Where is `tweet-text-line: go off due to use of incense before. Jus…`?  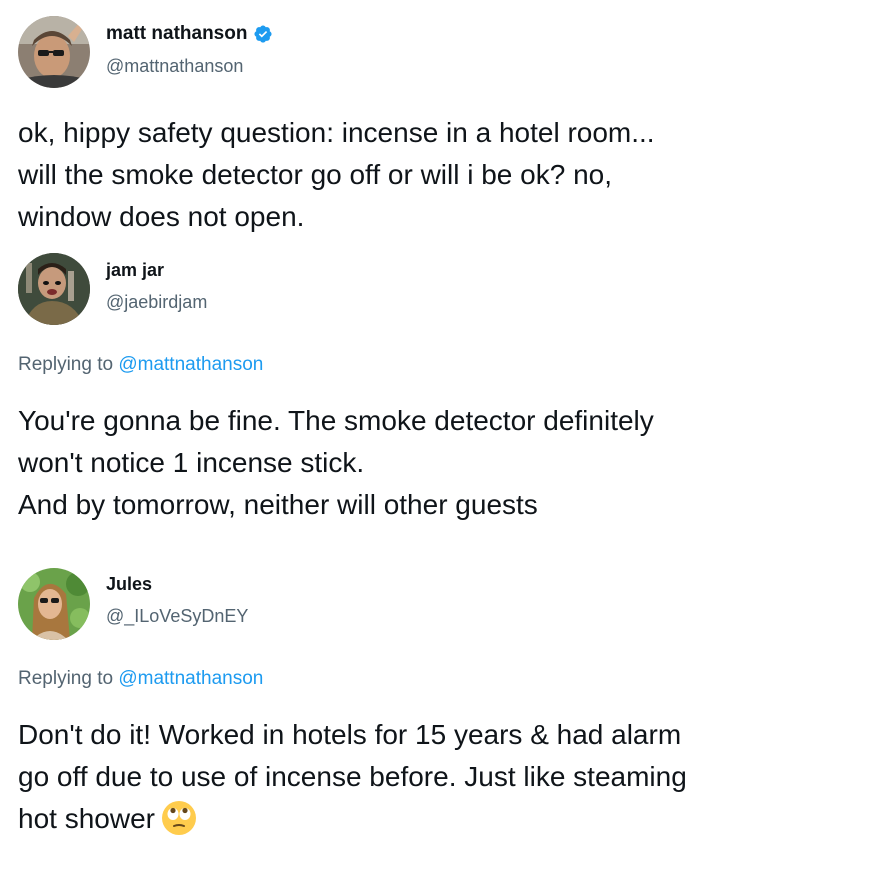
tweet-text-line: go off due to use of incense before. Jus… is located at coordinates (352, 776).